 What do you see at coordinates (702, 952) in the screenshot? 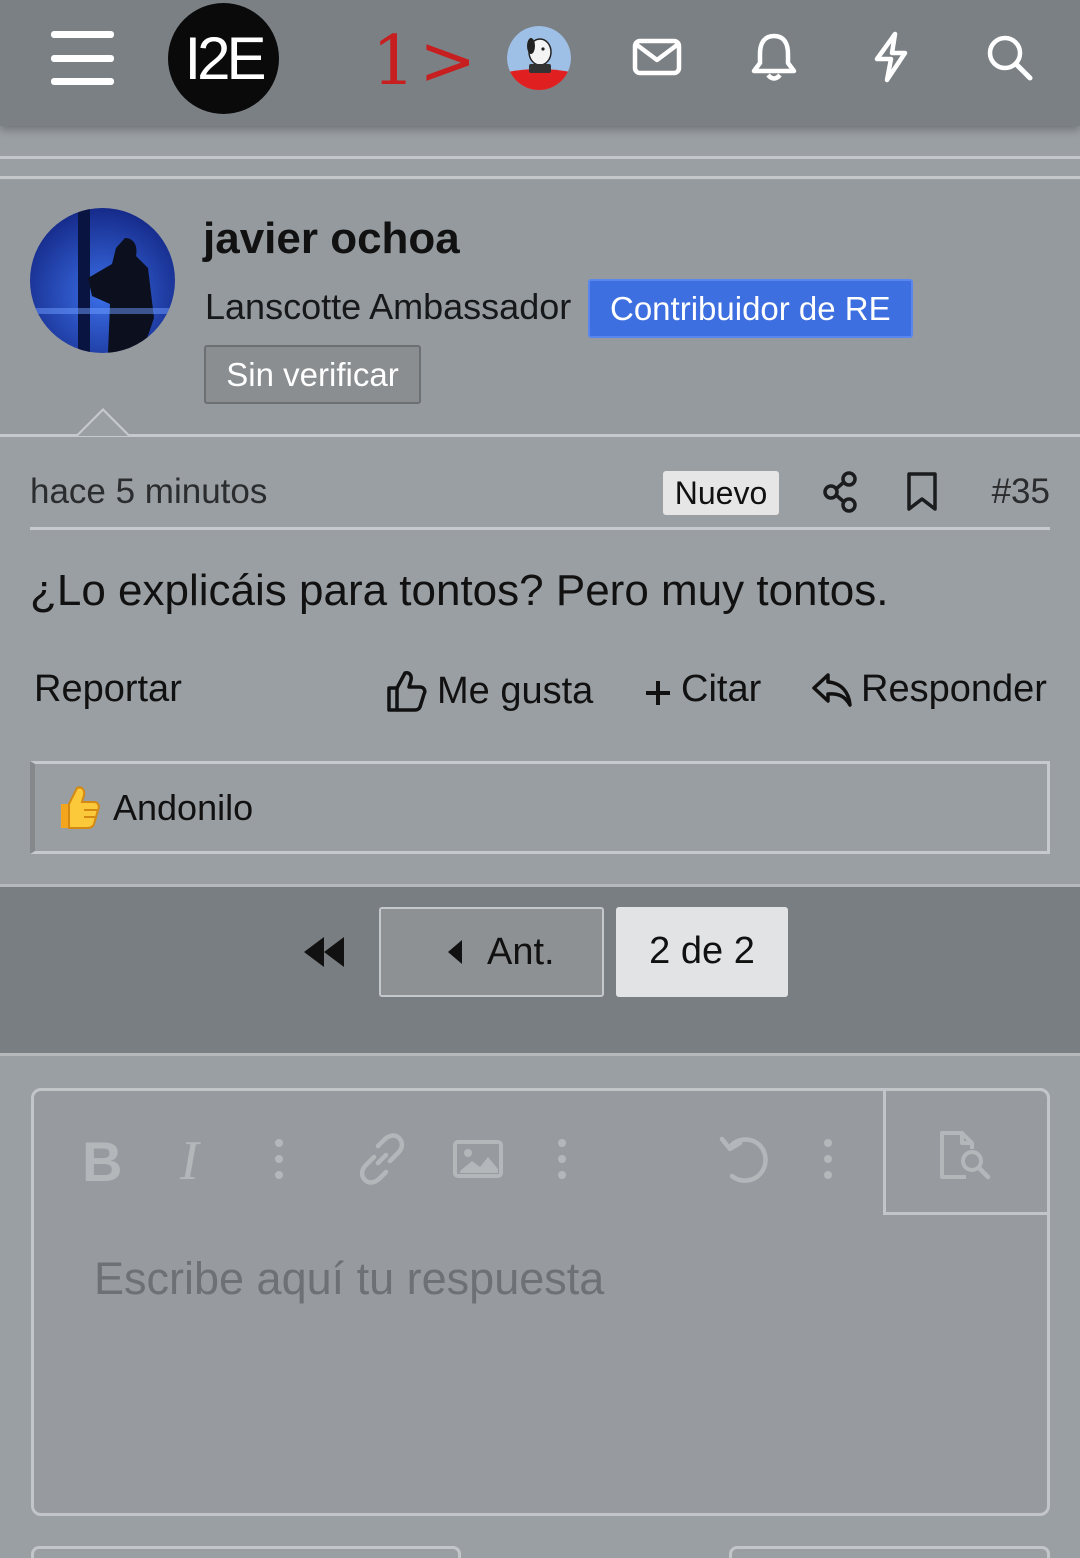
I see `page-indicator: 2 de 2` at bounding box center [702, 952].